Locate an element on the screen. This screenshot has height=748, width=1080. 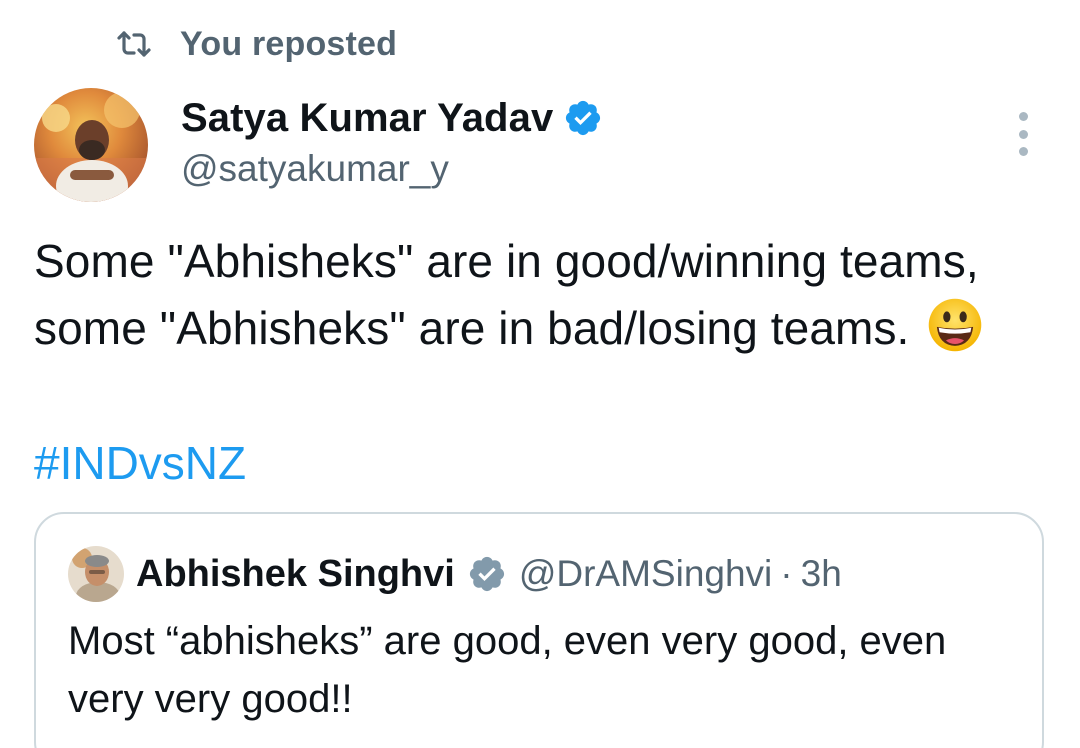
more-options-button is located at coordinates (1023, 134).